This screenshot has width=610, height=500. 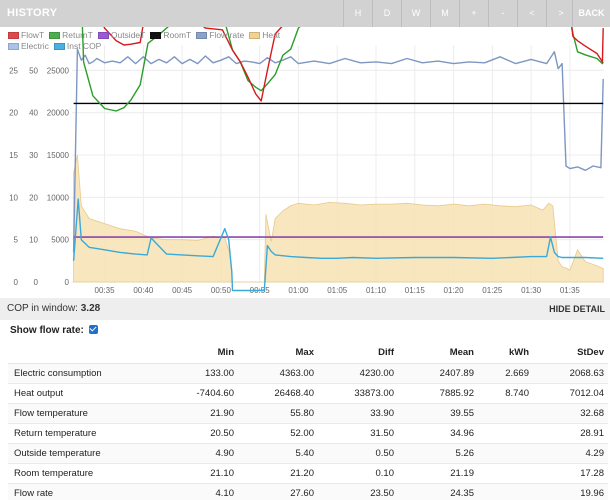 What do you see at coordinates (358, 392) in the screenshot?
I see `stats-cell: 33873.00` at bounding box center [358, 392].